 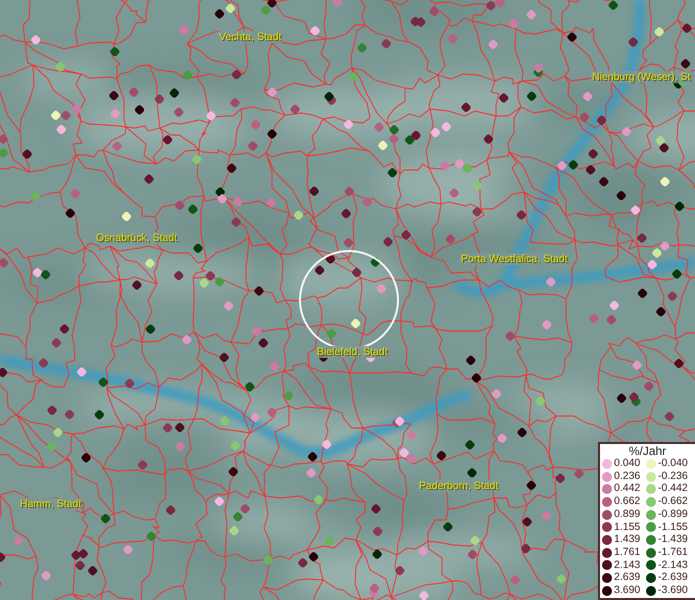 What do you see at coordinates (626, 476) in the screenshot?
I see `legend-value: 0.236` at bounding box center [626, 476].